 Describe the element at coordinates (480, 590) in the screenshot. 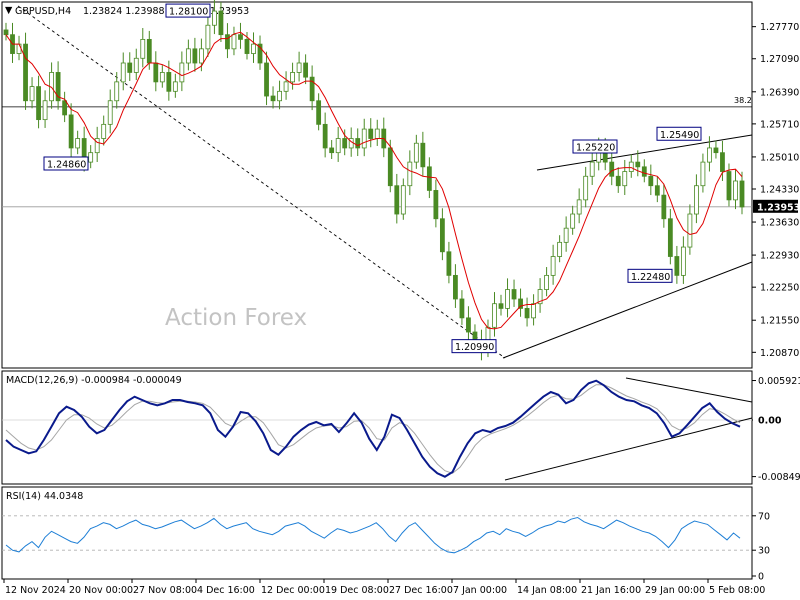

I see `time-axis-label: 7 Jan 00:00` at that location.